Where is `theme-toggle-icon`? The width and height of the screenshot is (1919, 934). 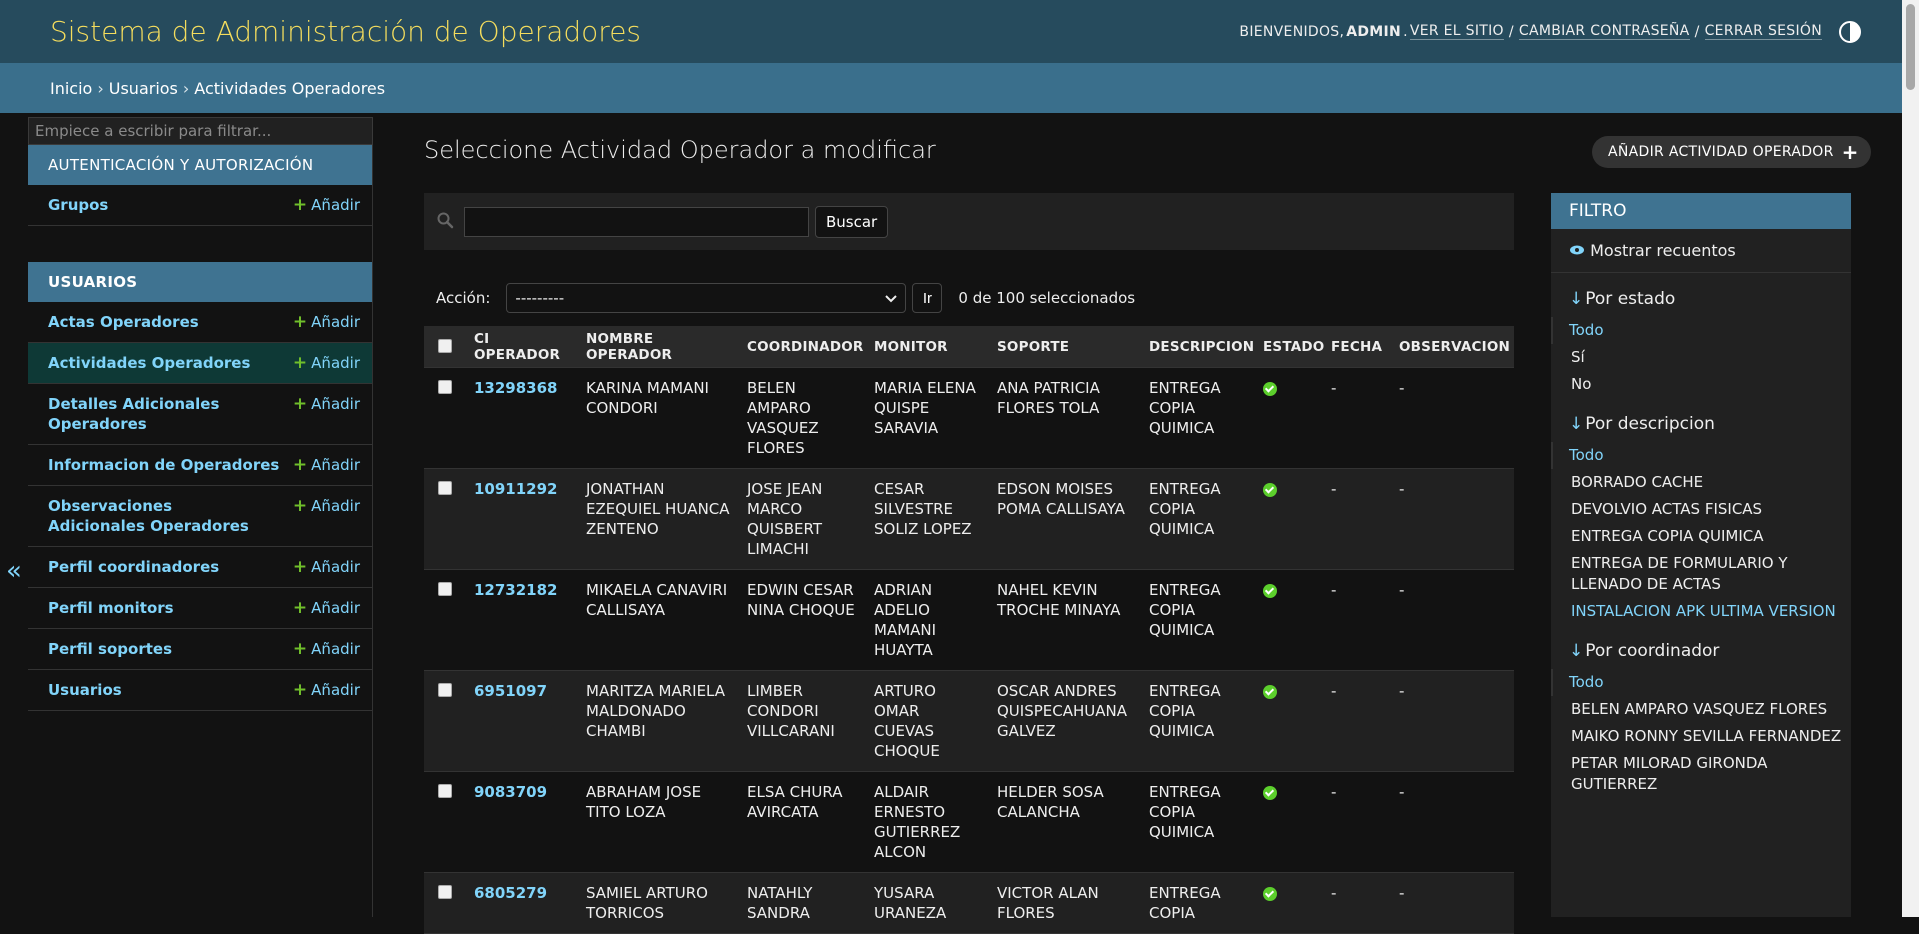 theme-toggle-icon is located at coordinates (1850, 32).